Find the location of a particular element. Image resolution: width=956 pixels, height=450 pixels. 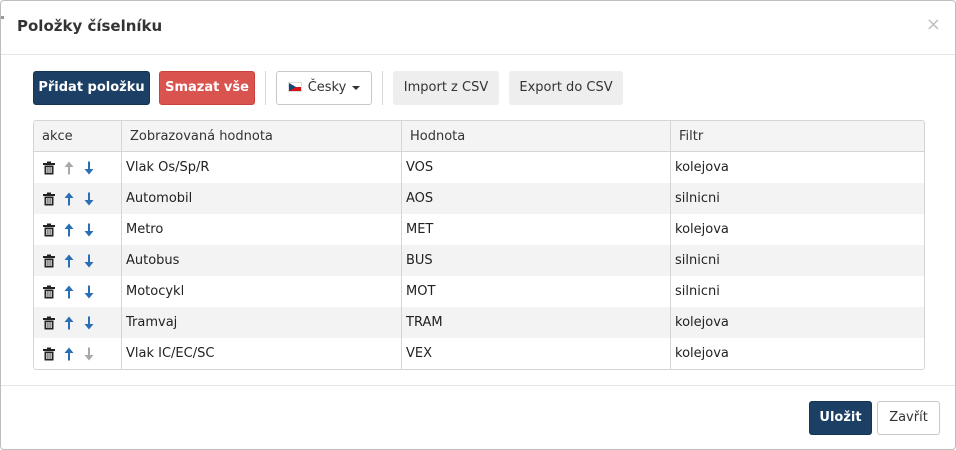

column-header-actions: akce is located at coordinates (78, 136).